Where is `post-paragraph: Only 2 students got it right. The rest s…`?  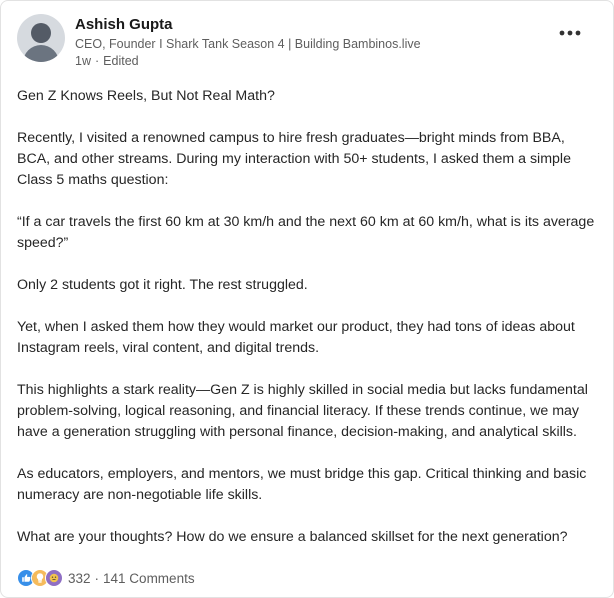
post-paragraph: Only 2 students got it right. The rest s… is located at coordinates (162, 285).